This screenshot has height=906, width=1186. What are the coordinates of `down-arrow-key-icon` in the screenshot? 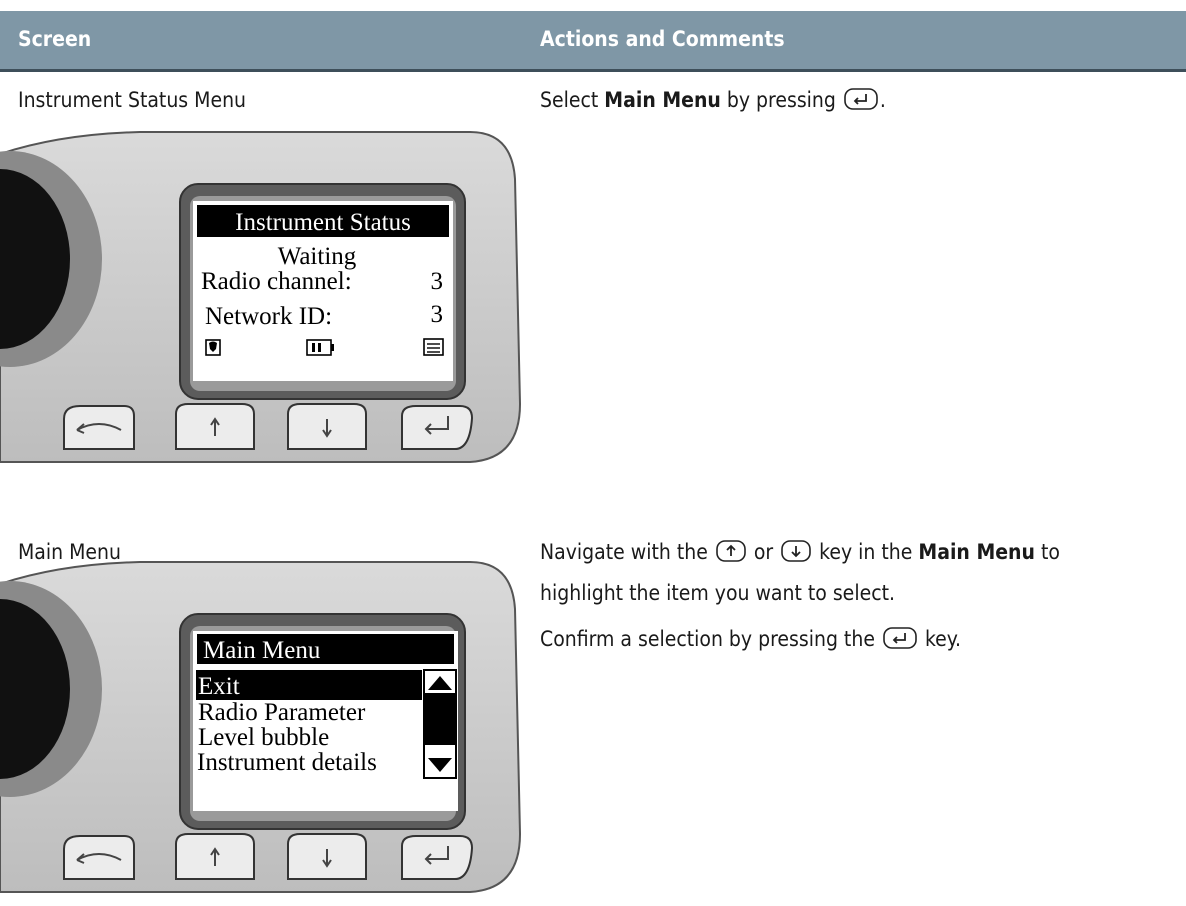 It's located at (796, 555).